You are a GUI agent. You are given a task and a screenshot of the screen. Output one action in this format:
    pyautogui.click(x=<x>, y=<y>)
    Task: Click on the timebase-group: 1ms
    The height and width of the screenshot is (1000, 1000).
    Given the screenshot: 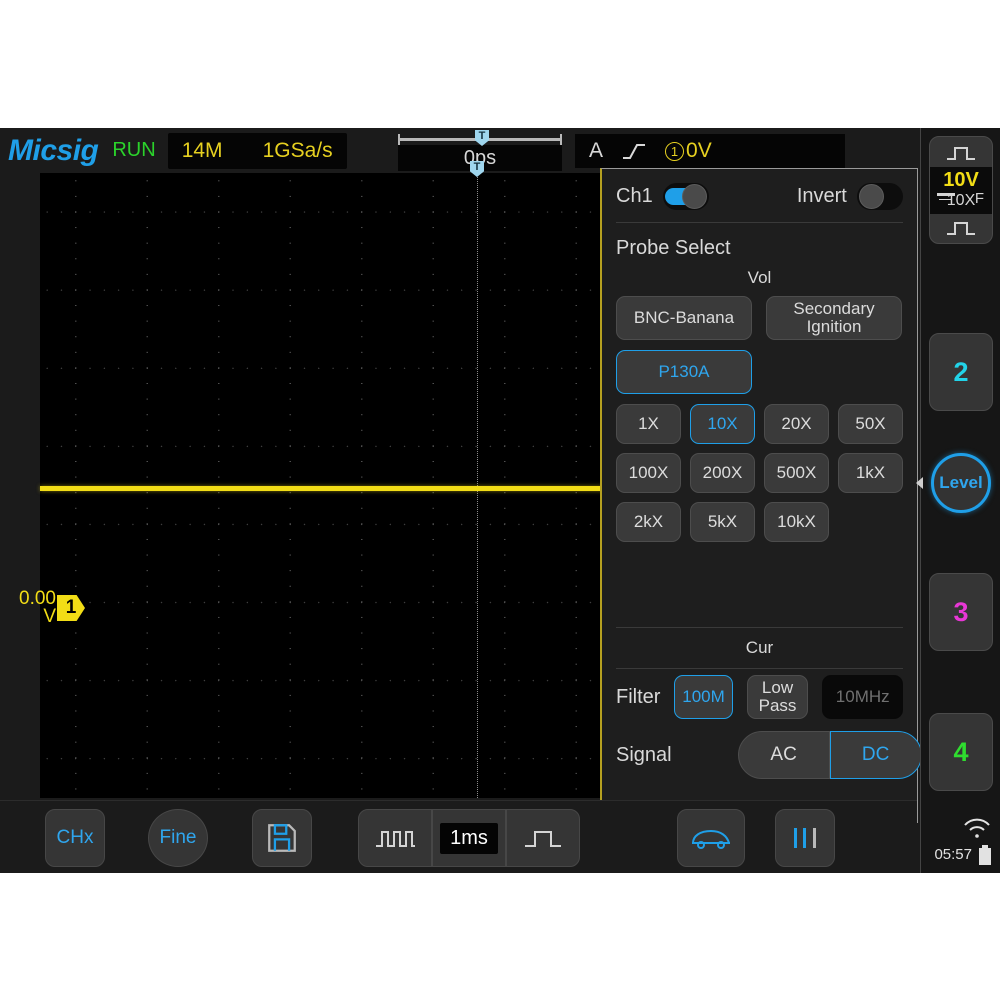 What is the action you would take?
    pyautogui.click(x=469, y=838)
    